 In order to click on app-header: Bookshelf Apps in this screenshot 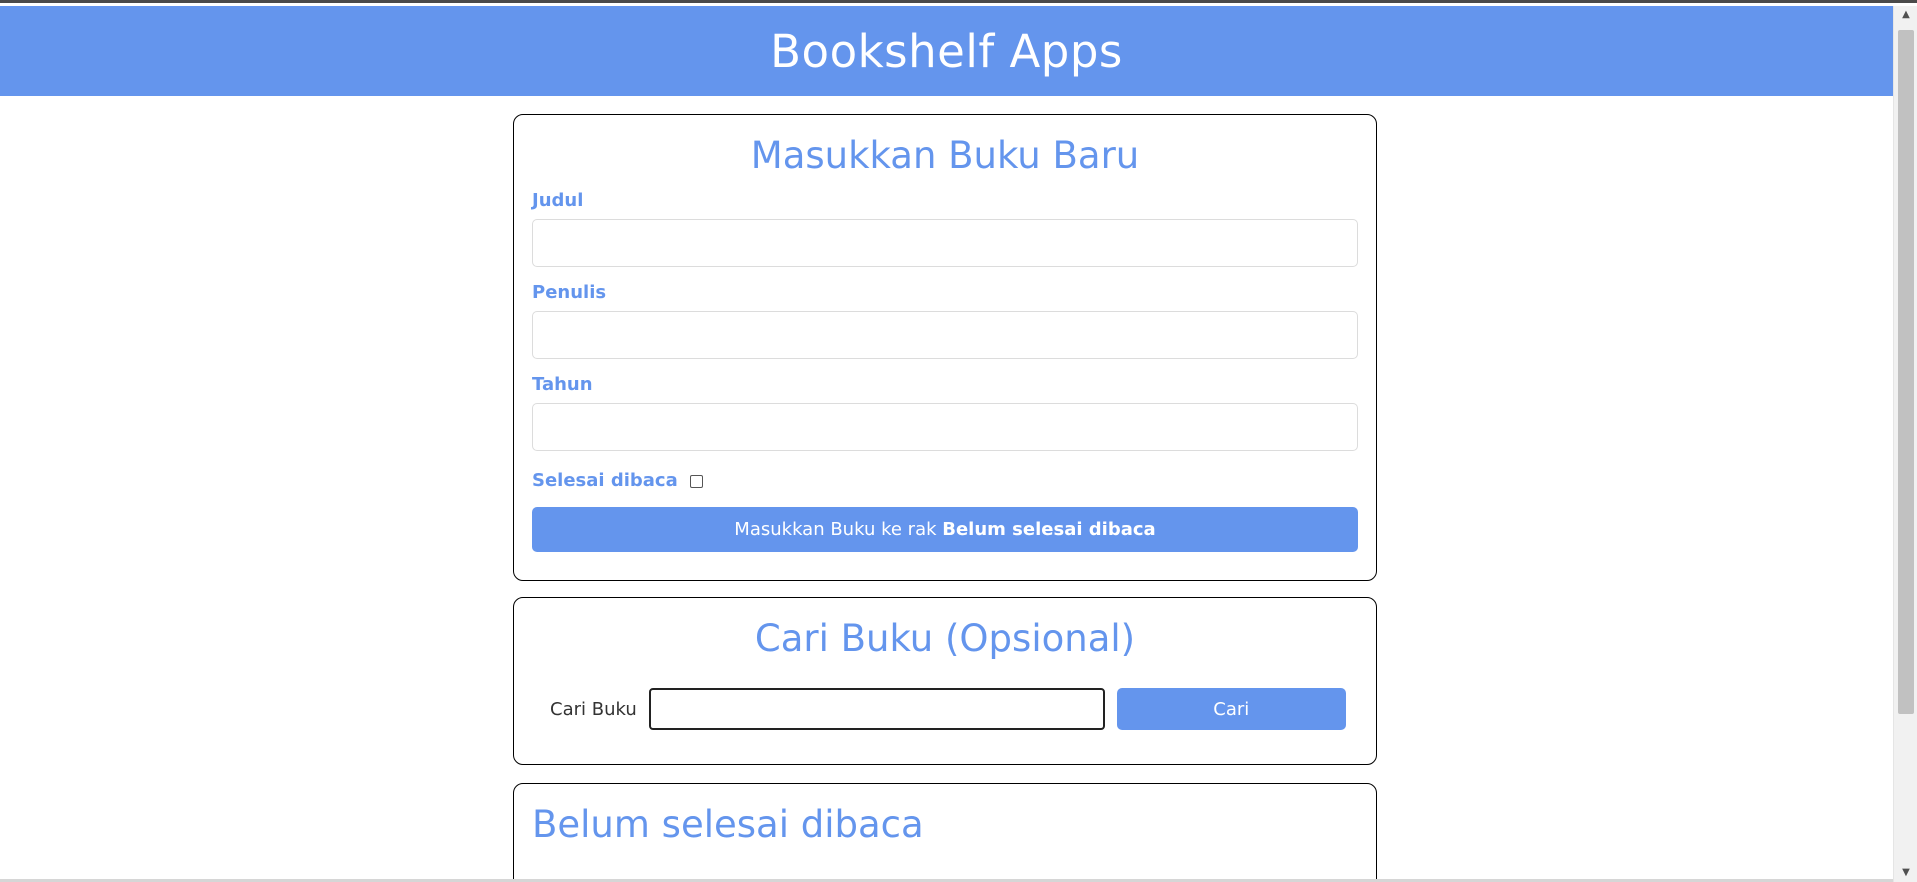, I will do `click(946, 51)`.